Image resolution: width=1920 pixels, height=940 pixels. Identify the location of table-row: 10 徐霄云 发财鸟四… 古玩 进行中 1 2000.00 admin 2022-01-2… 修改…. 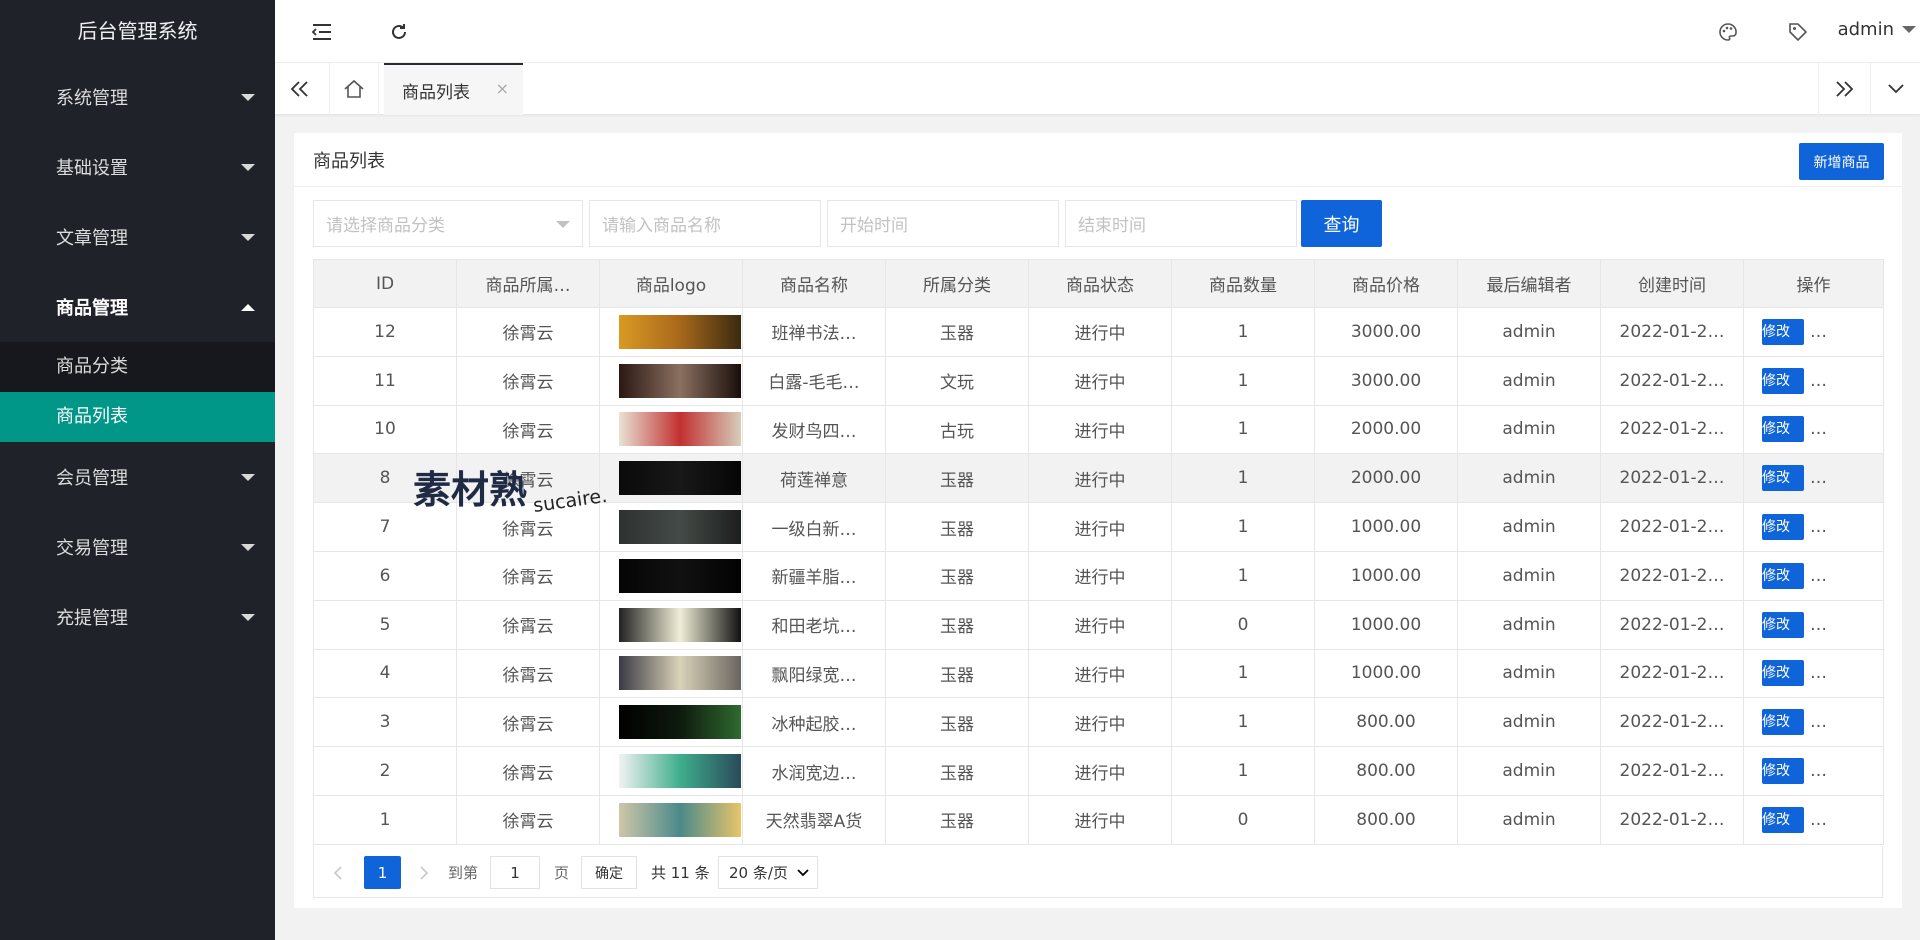
(1098, 429).